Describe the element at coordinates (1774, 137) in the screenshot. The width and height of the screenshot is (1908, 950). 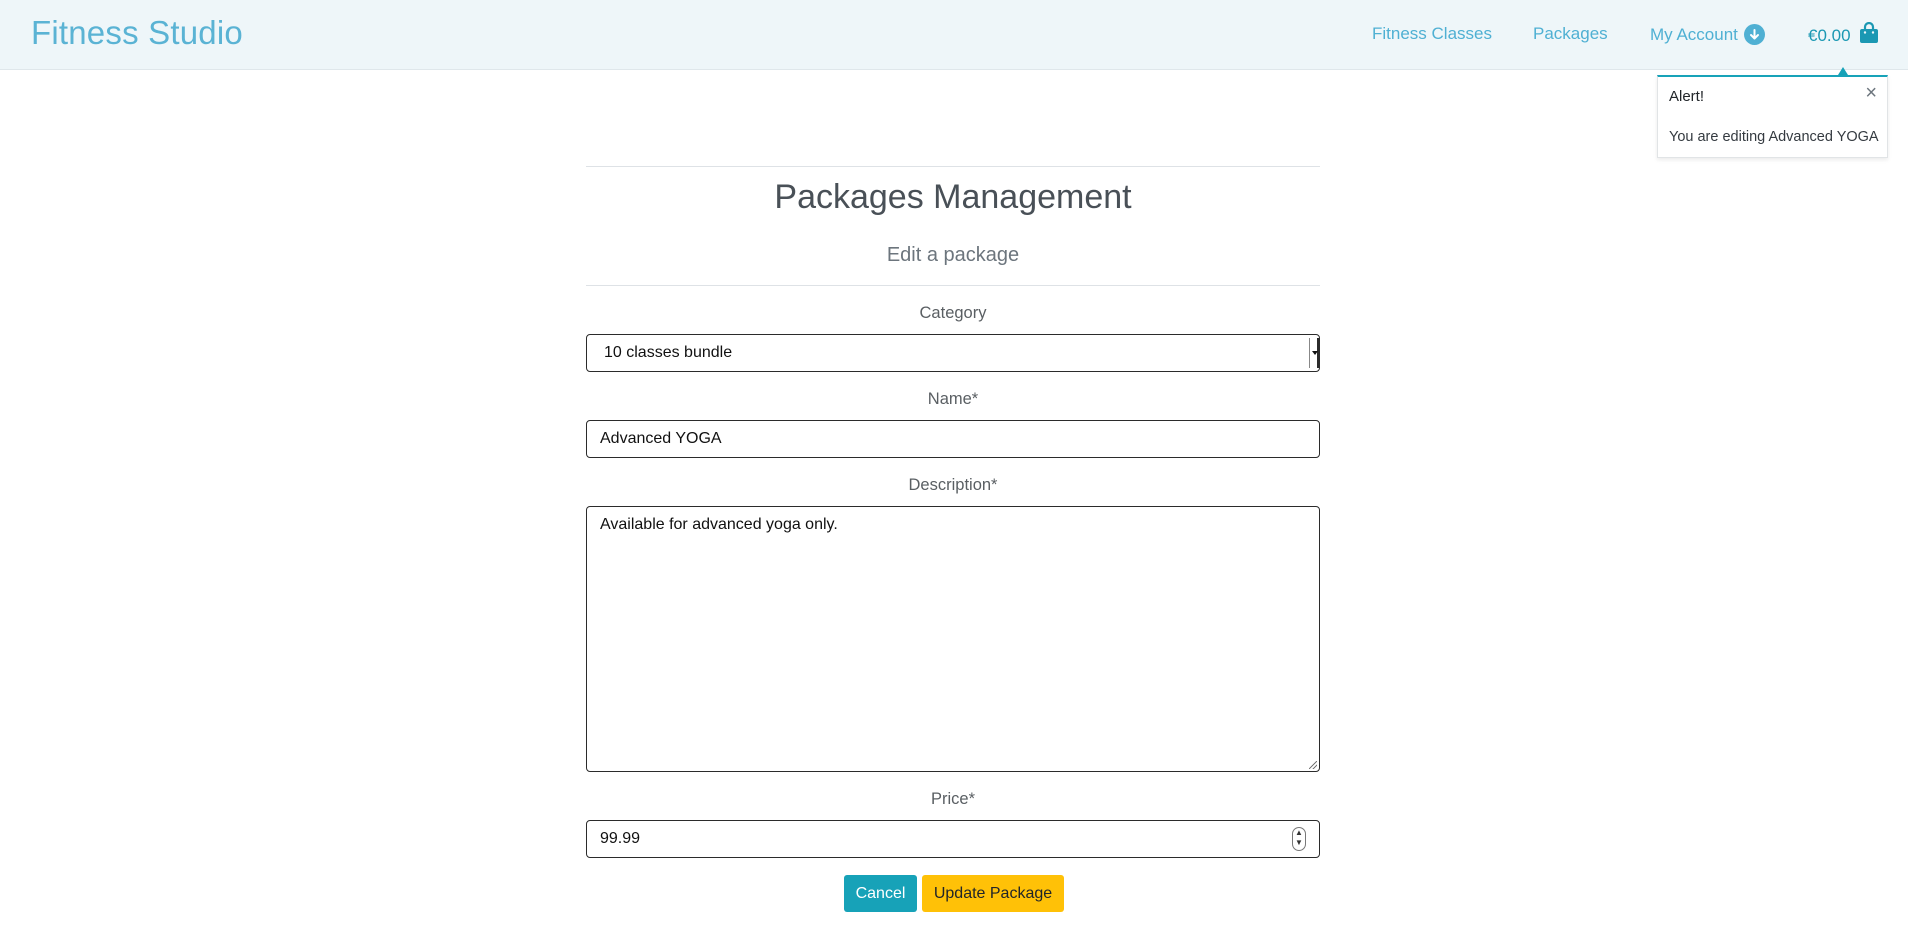
I see `toast-message: You are editing Advanced YOGA` at that location.